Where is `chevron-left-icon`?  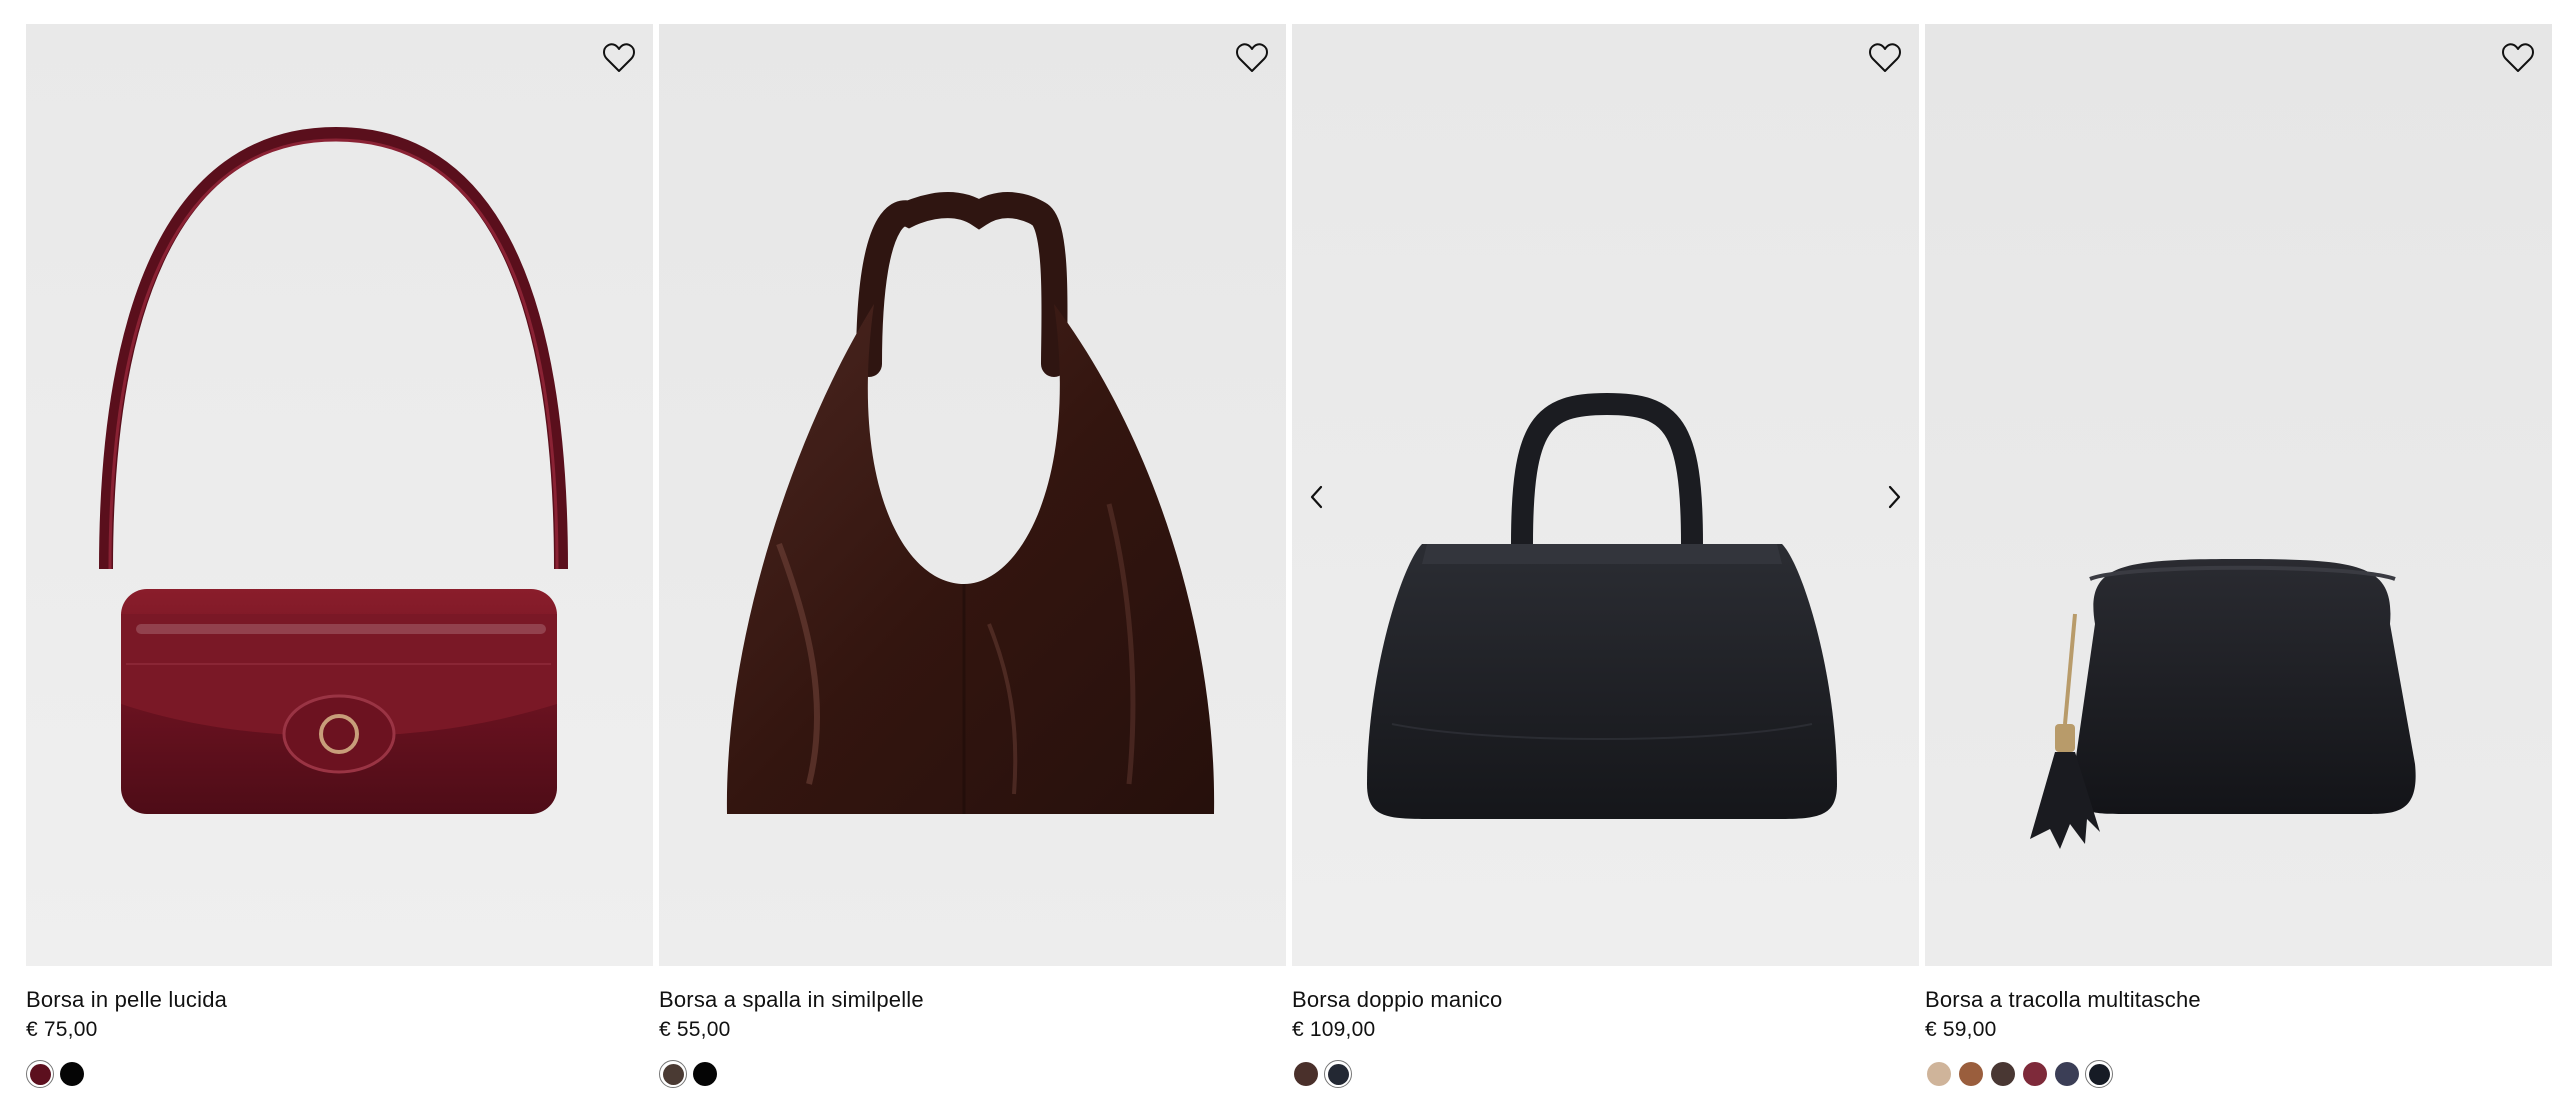 chevron-left-icon is located at coordinates (1316, 497).